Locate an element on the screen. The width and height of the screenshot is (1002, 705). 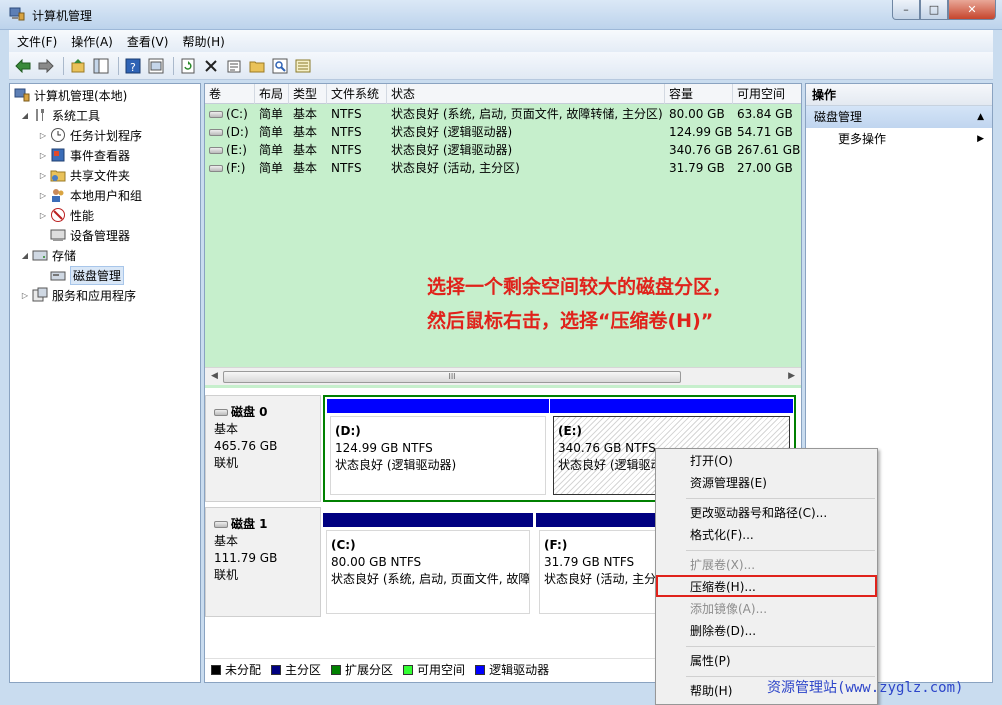
partition-d: (D:) 124.99 GB NTFS 状态良好 (逻辑驱动器) is located at coordinates (438, 448).